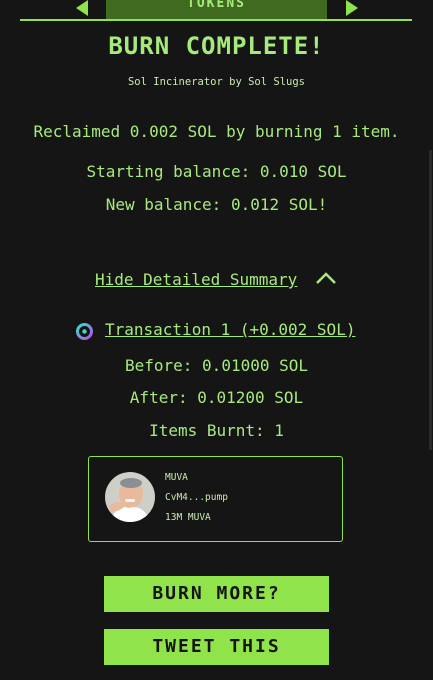  What do you see at coordinates (216, 20) in the screenshot?
I see `tab-underline` at bounding box center [216, 20].